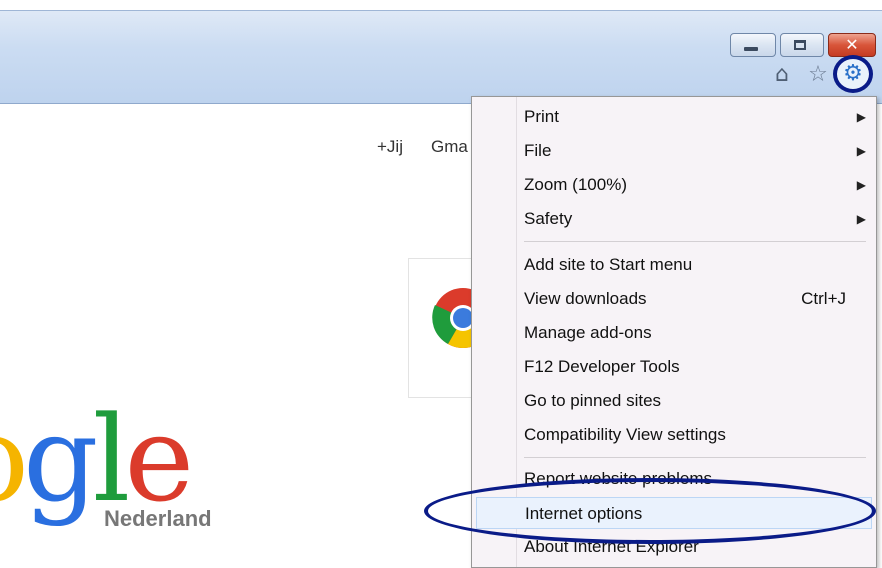 This screenshot has width=882, height=568. I want to click on maximize-icon, so click(800, 45).